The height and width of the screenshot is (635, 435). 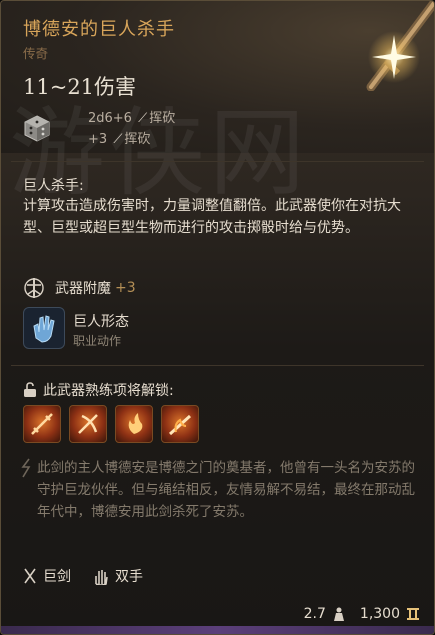 I want to click on proficiency-row: 此武器熟练项将解锁:, so click(x=98, y=390).